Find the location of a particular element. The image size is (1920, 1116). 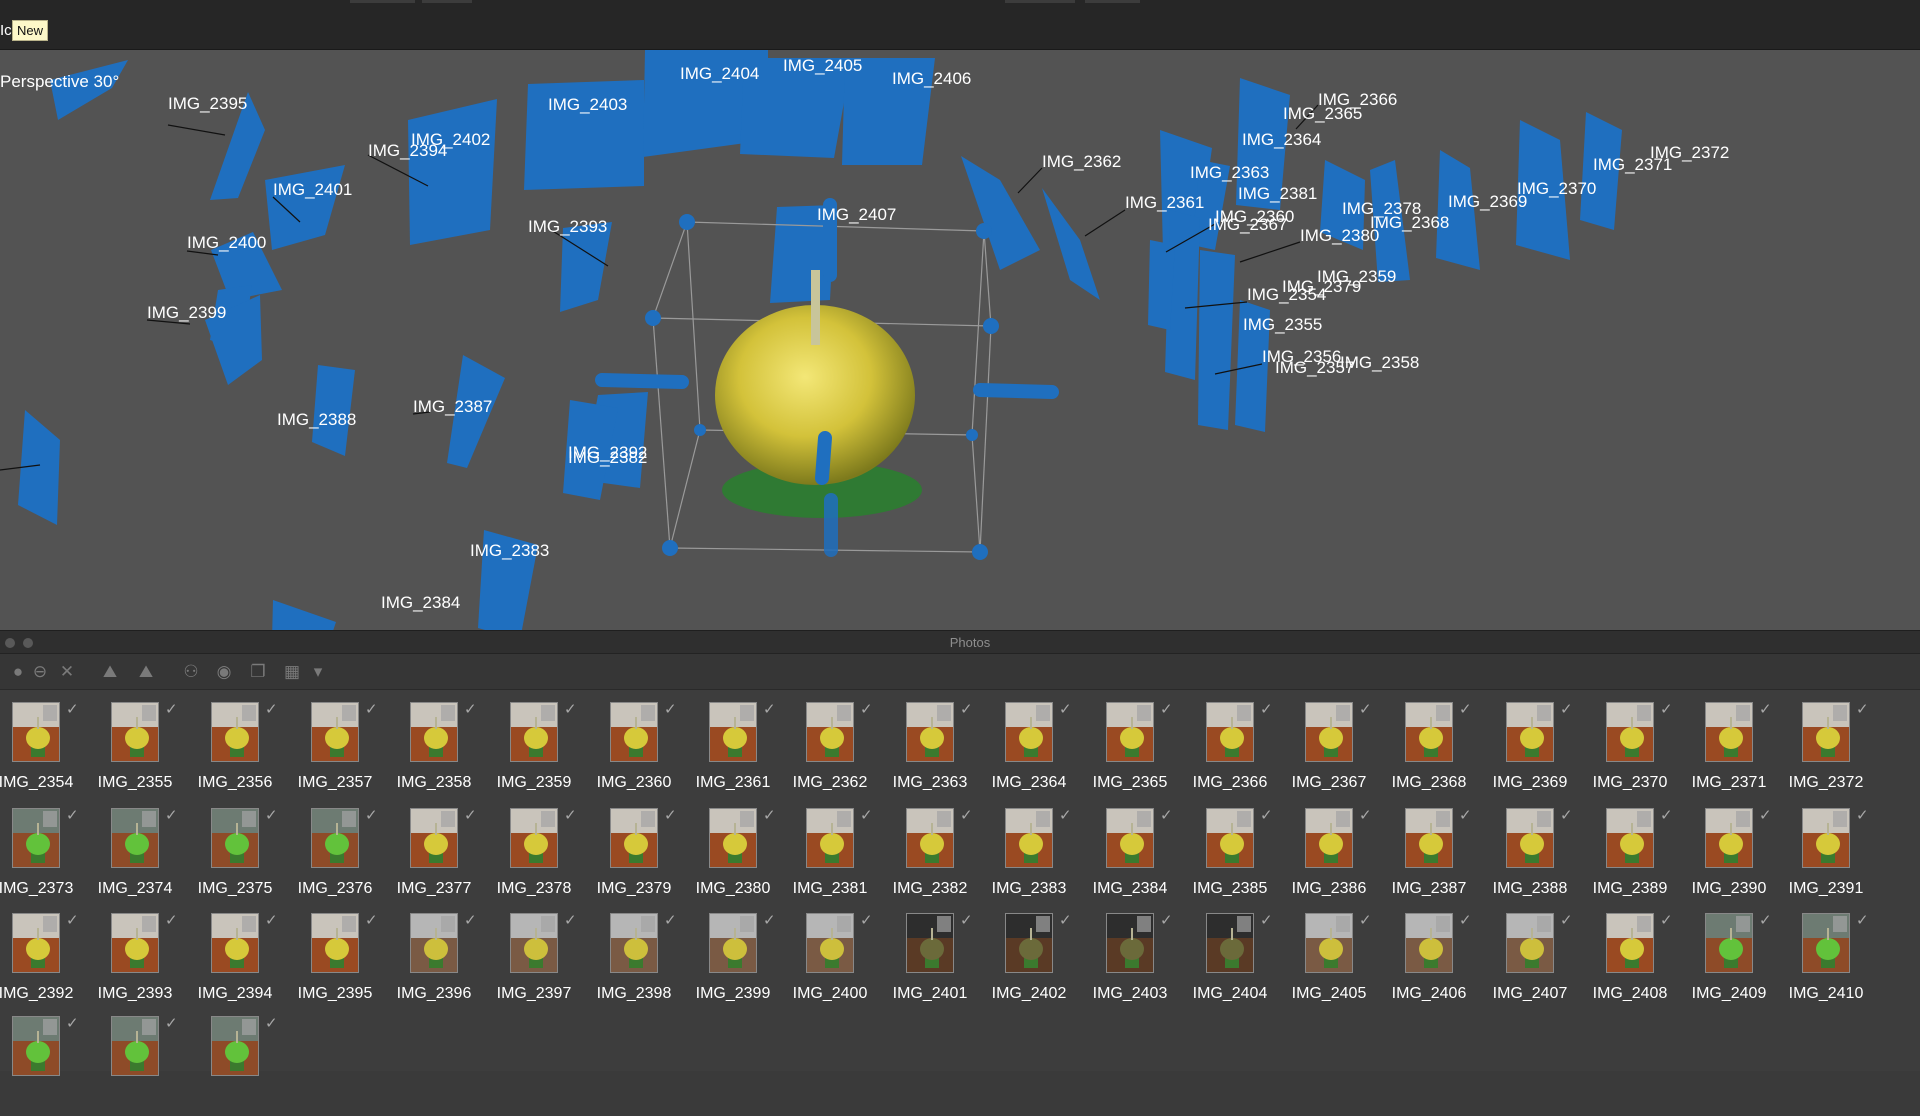

camera-label: IMG_2387 is located at coordinates (452, 406).